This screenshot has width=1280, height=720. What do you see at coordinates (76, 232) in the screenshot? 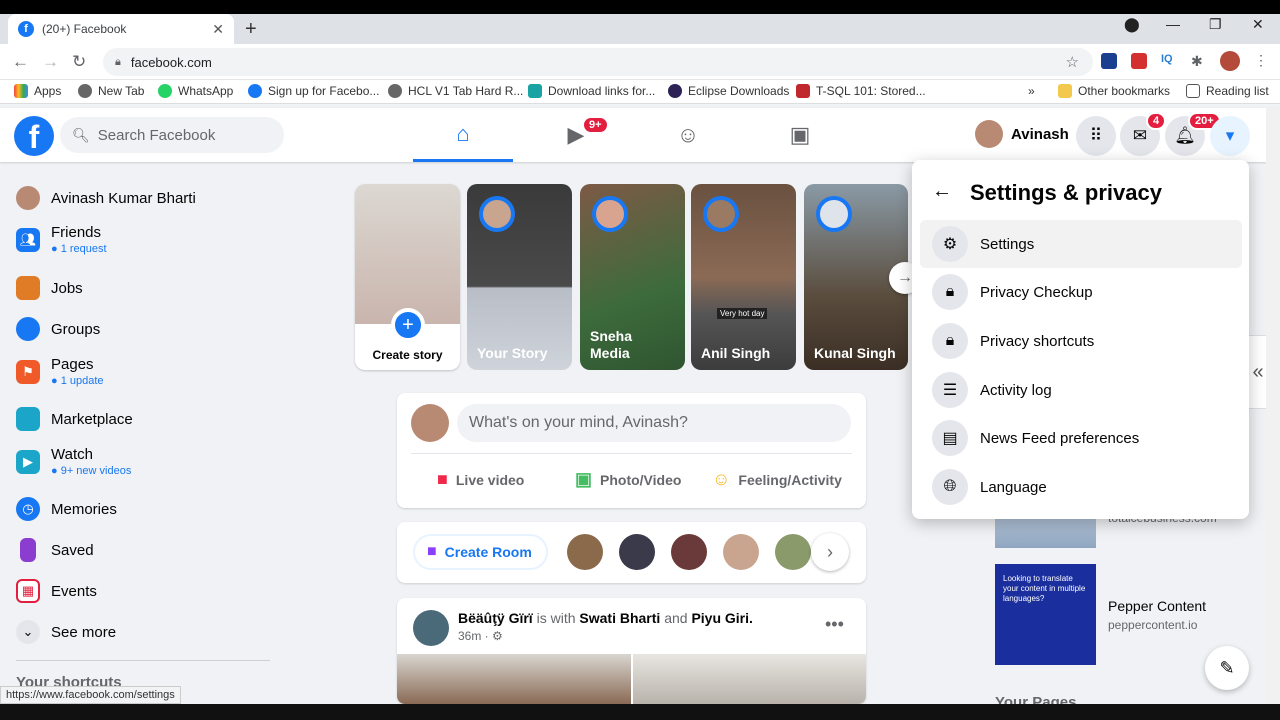
I see `sidebar-item-label: Friends` at bounding box center [76, 232].